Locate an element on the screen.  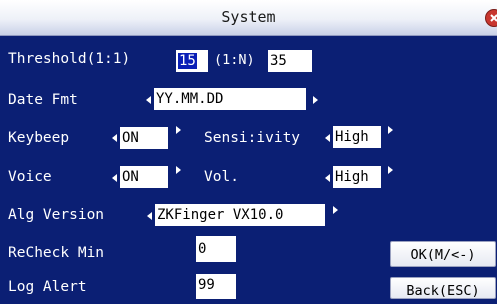
alg-version-label: Alg Version is located at coordinates (56, 215).